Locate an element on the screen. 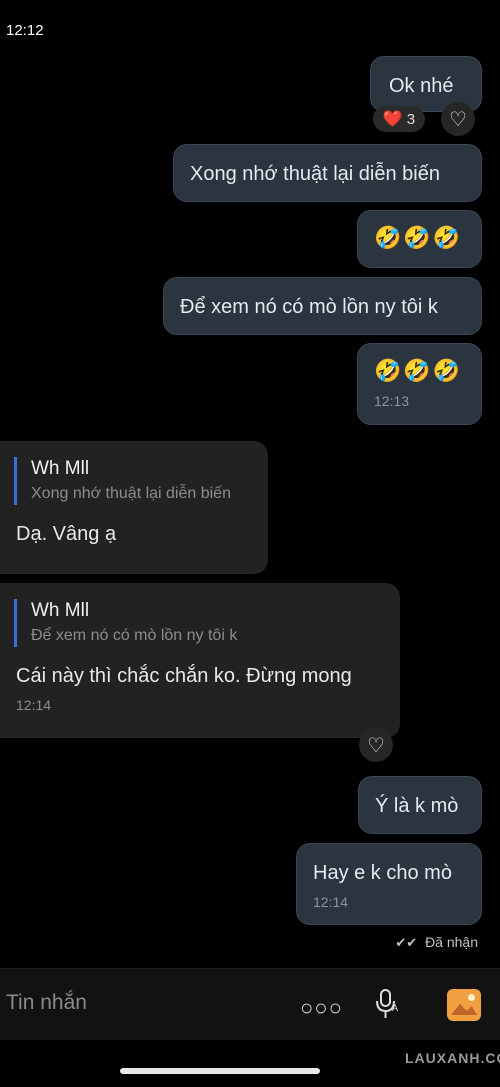 Image resolution: width=500 pixels, height=1087 pixels. delivery-status: ✔✔ Đã nhận is located at coordinates (436, 942).